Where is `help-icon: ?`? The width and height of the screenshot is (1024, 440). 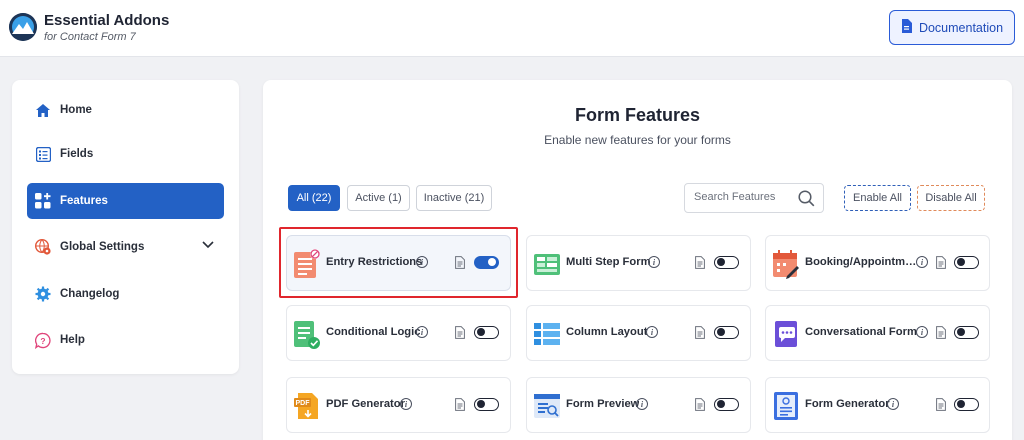
help-icon: ? is located at coordinates (43, 340).